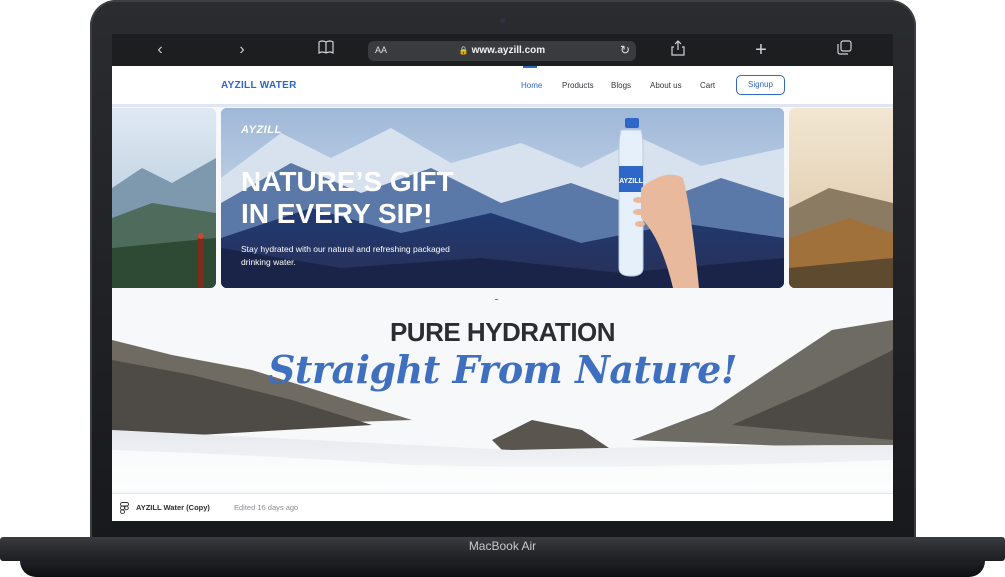 Image resolution: width=1005 pixels, height=577 pixels. I want to click on nav-about-us: About us, so click(666, 85).